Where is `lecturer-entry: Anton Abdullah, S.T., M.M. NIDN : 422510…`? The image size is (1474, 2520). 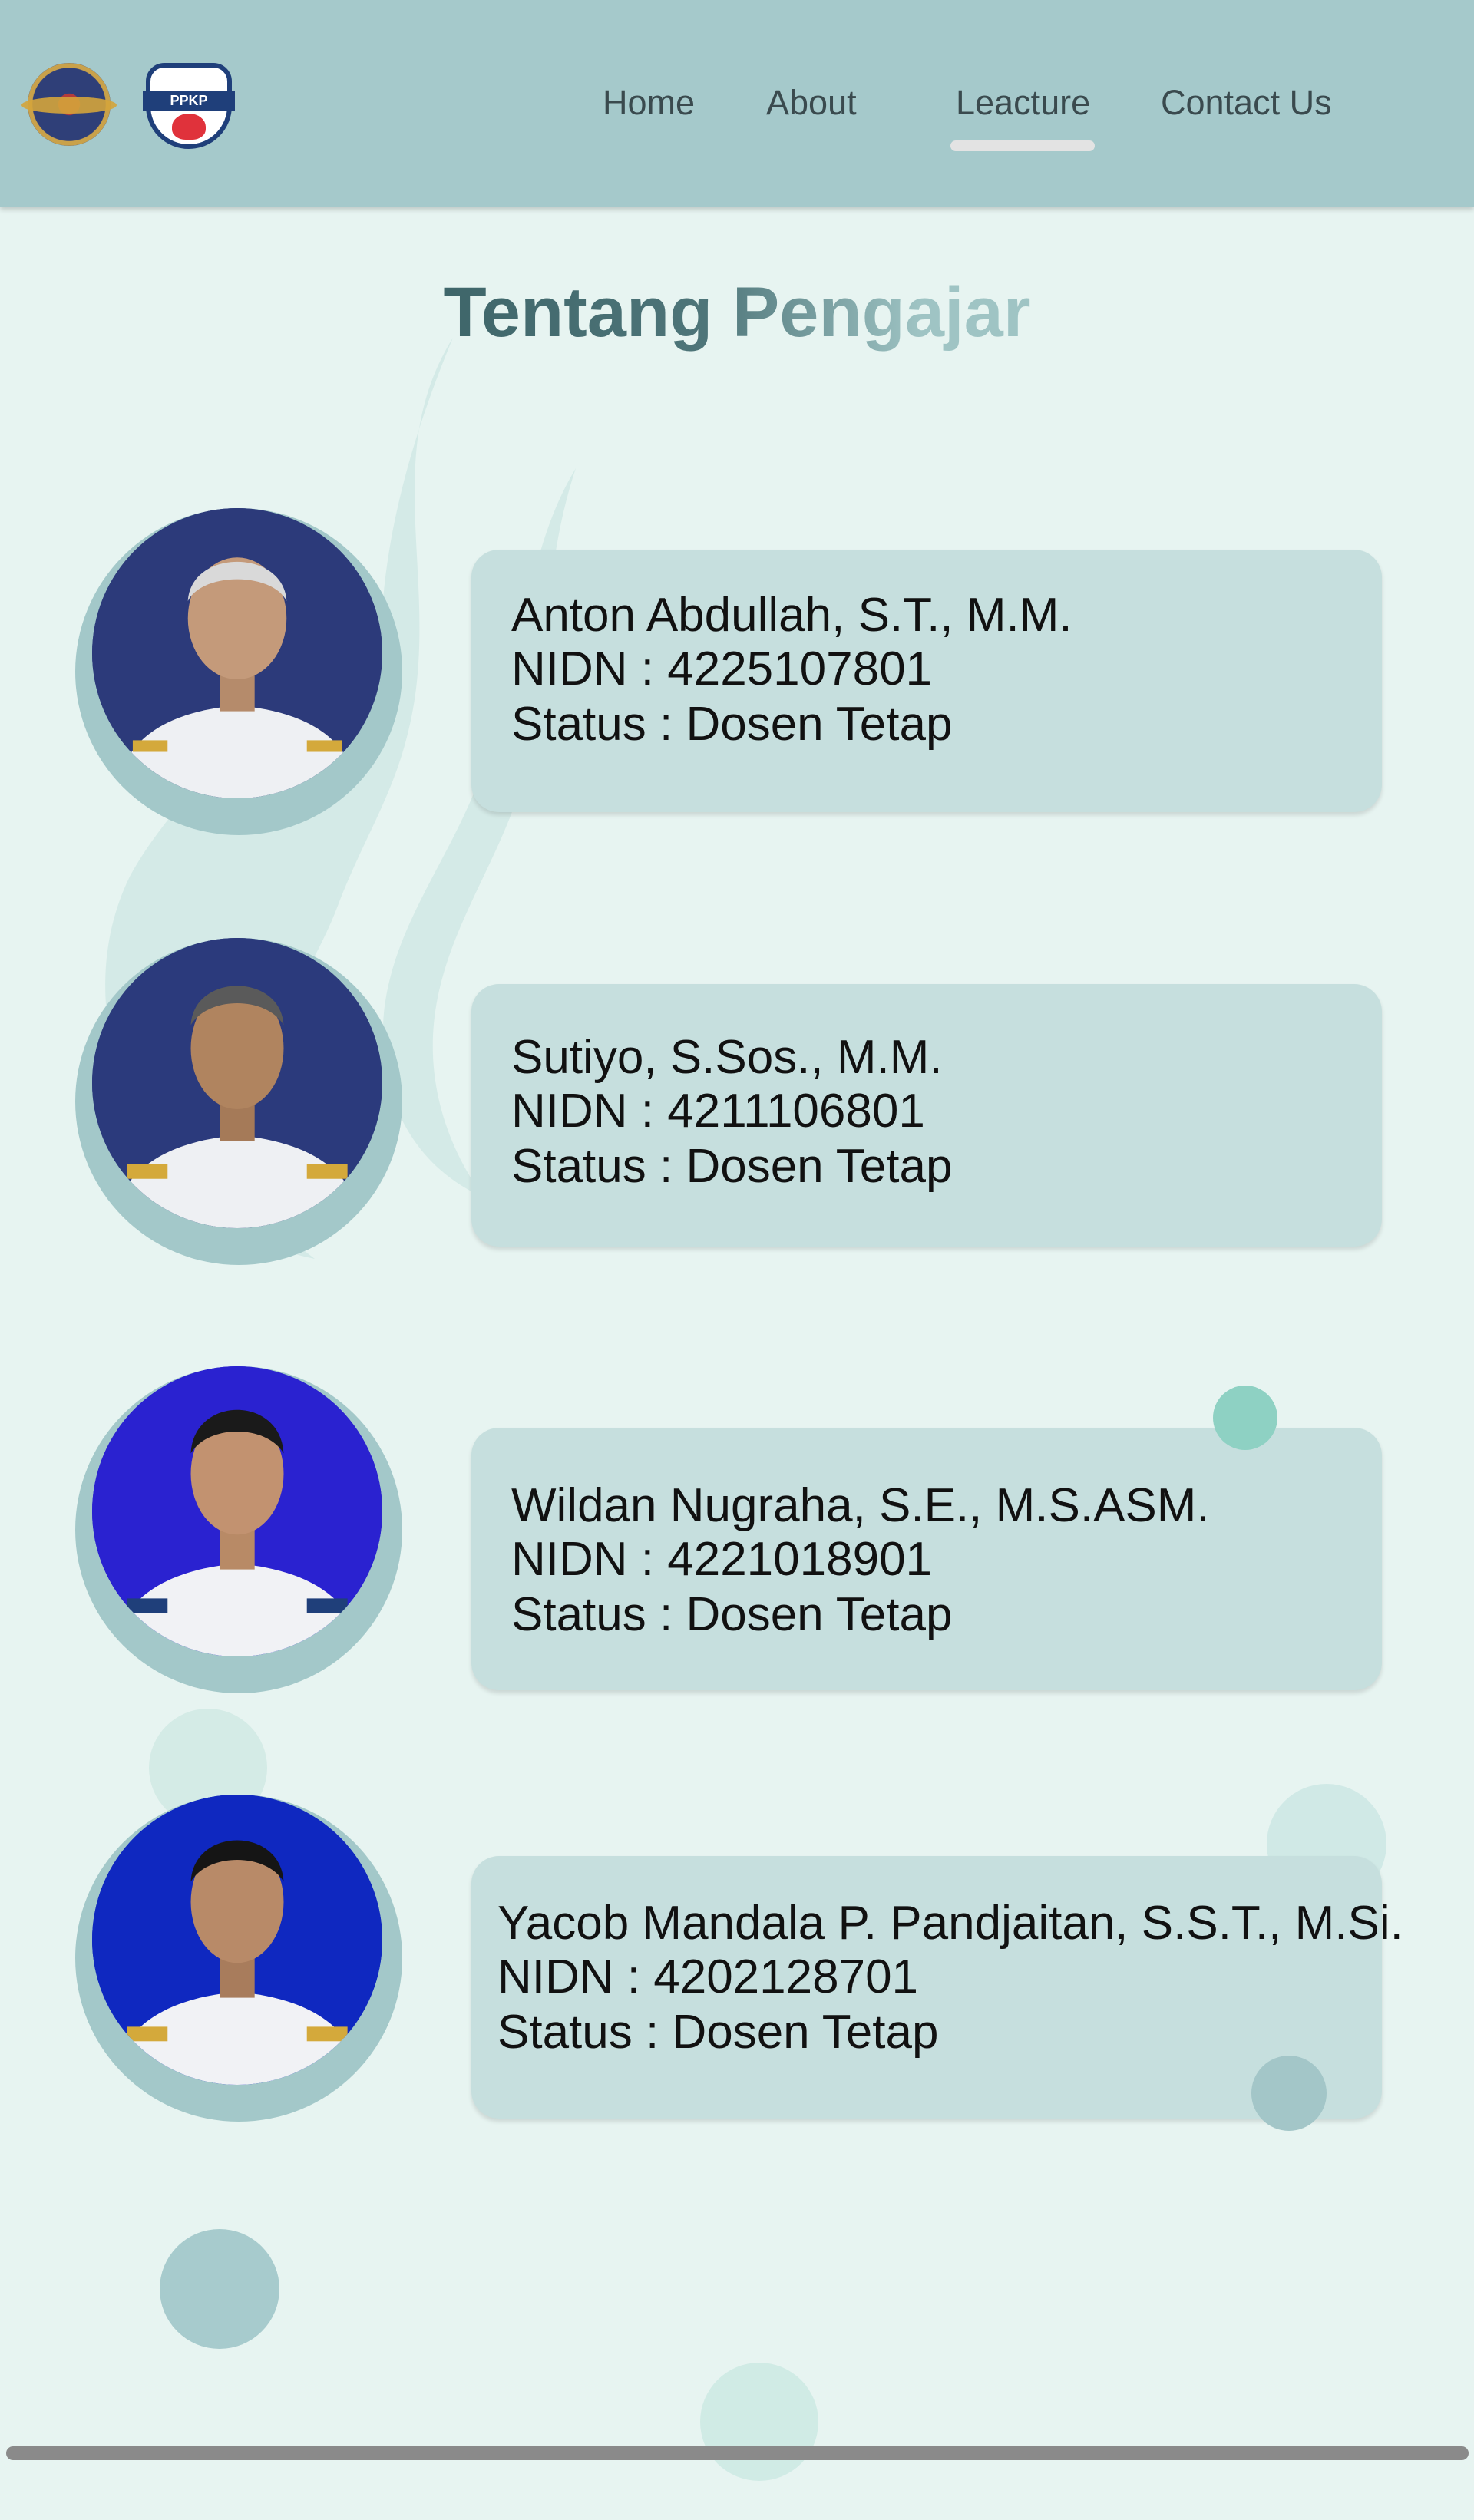 lecturer-entry: Anton Abdullah, S.T., M.M. NIDN : 422510… is located at coordinates (737, 677).